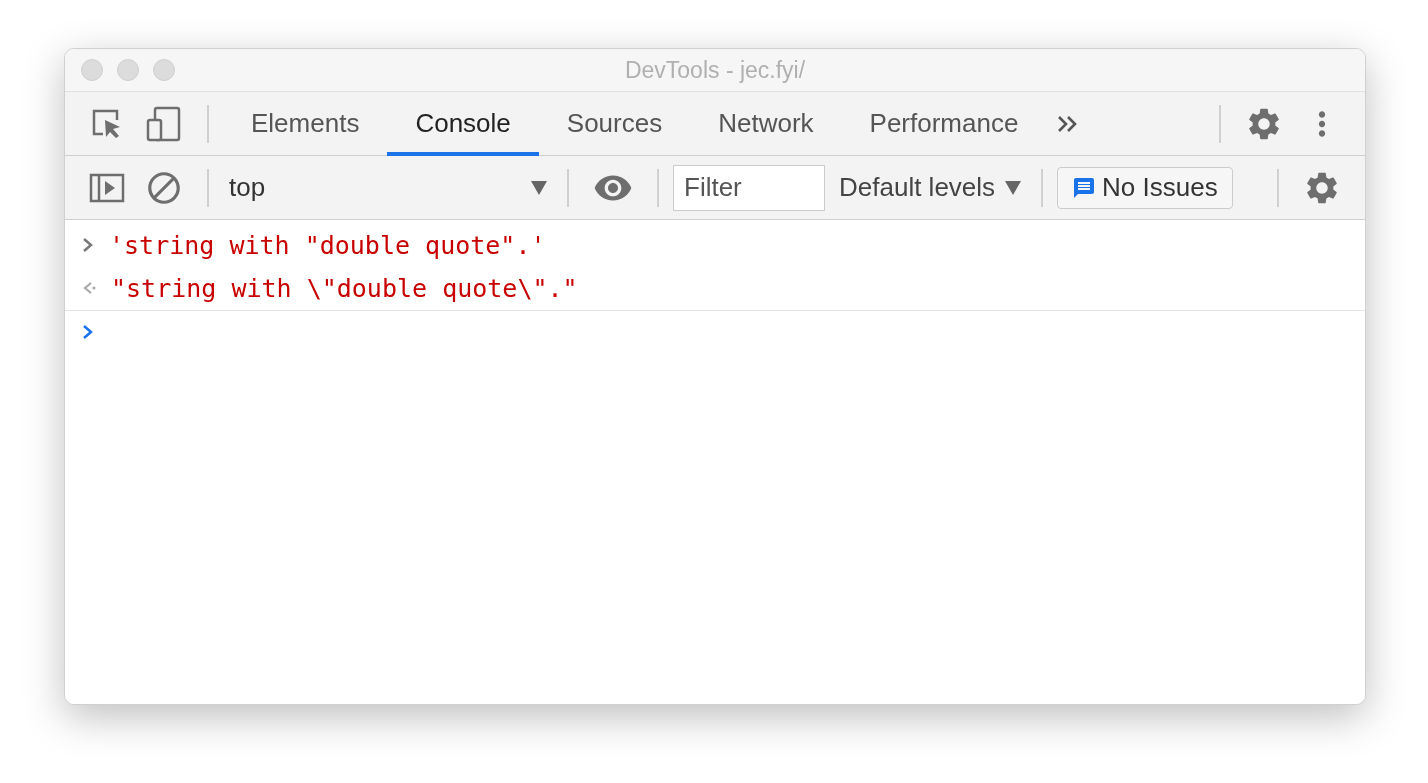 The image size is (1428, 783). What do you see at coordinates (749, 187) in the screenshot?
I see `filter-field: Filter` at bounding box center [749, 187].